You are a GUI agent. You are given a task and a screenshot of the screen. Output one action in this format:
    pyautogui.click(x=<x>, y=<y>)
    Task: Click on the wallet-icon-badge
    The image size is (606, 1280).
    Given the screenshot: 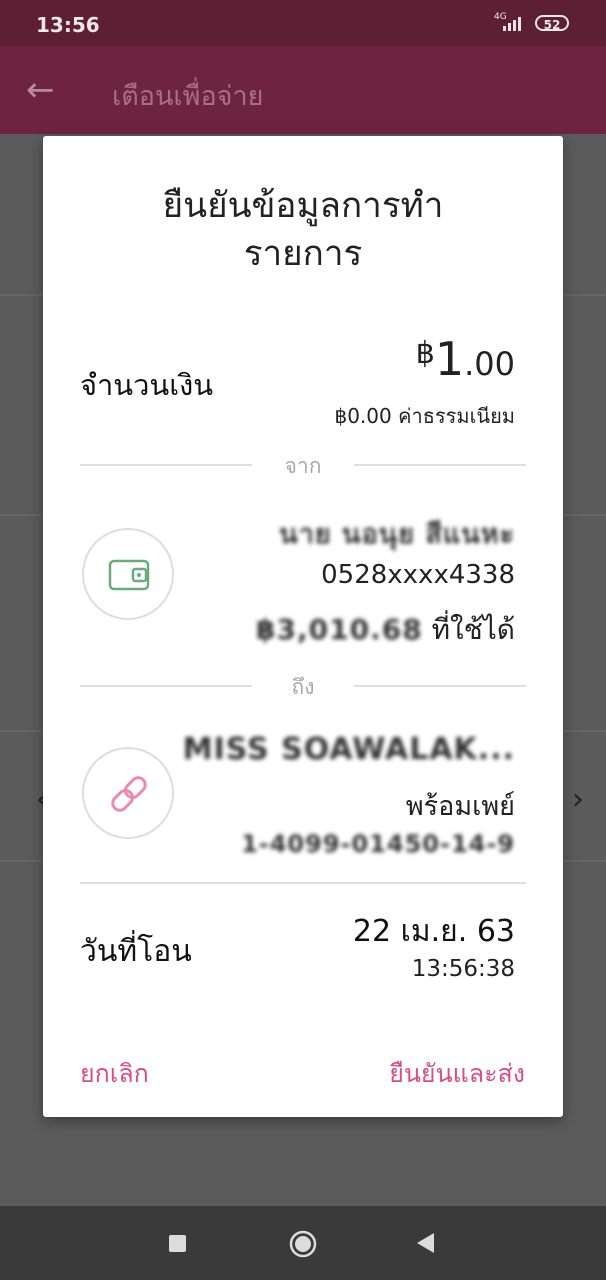 What is the action you would take?
    pyautogui.click(x=128, y=574)
    